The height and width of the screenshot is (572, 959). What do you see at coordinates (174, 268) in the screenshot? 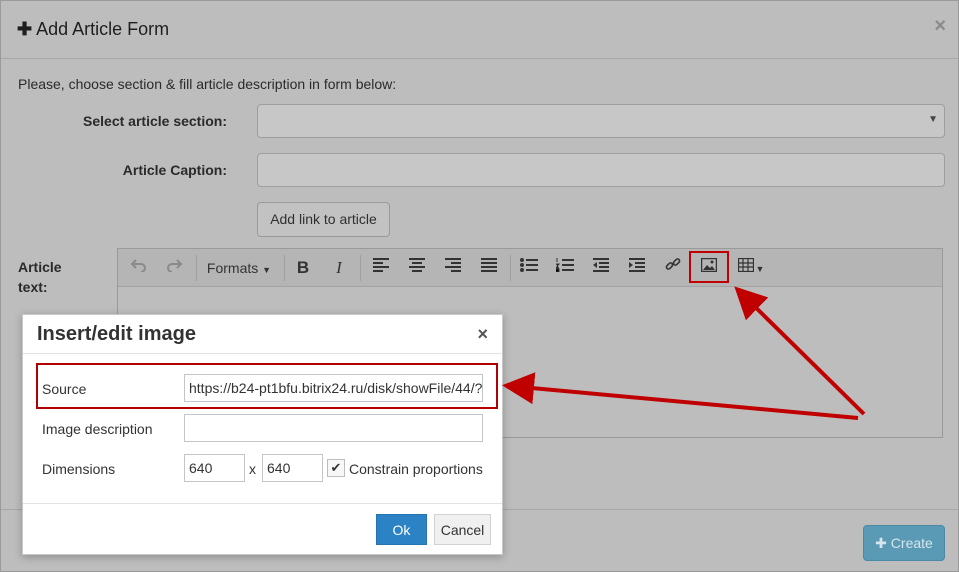
I see `redo-icon` at bounding box center [174, 268].